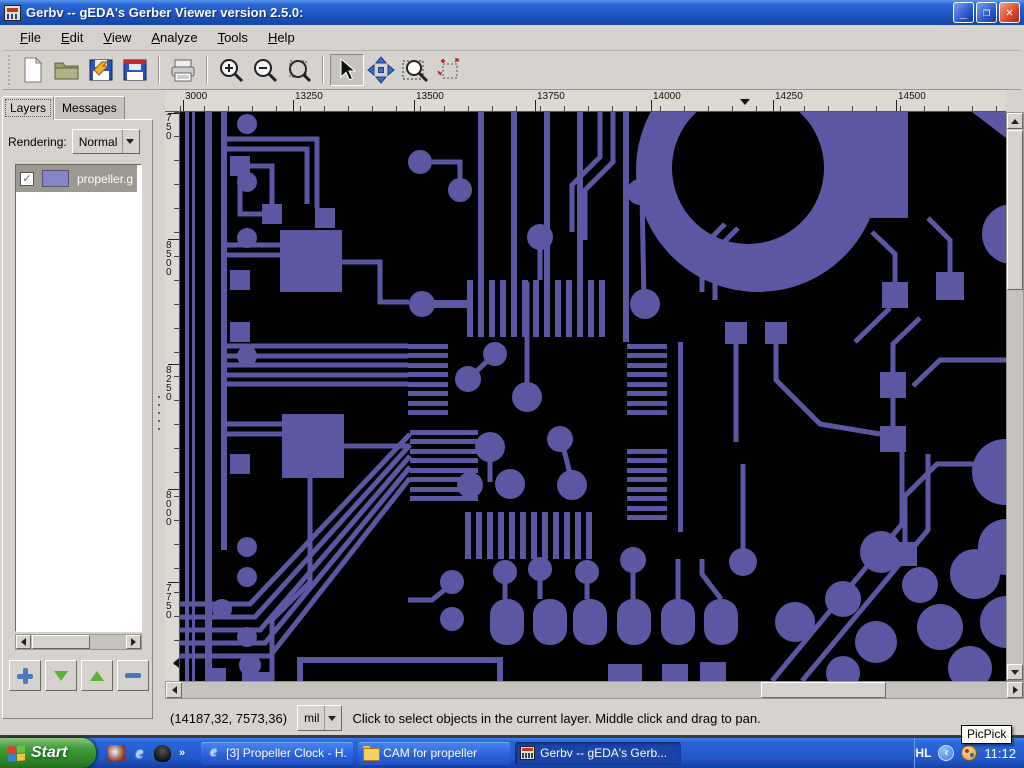 This screenshot has height=768, width=1024. Describe the element at coordinates (923, 753) in the screenshot. I see `language-indicator: HL` at that location.